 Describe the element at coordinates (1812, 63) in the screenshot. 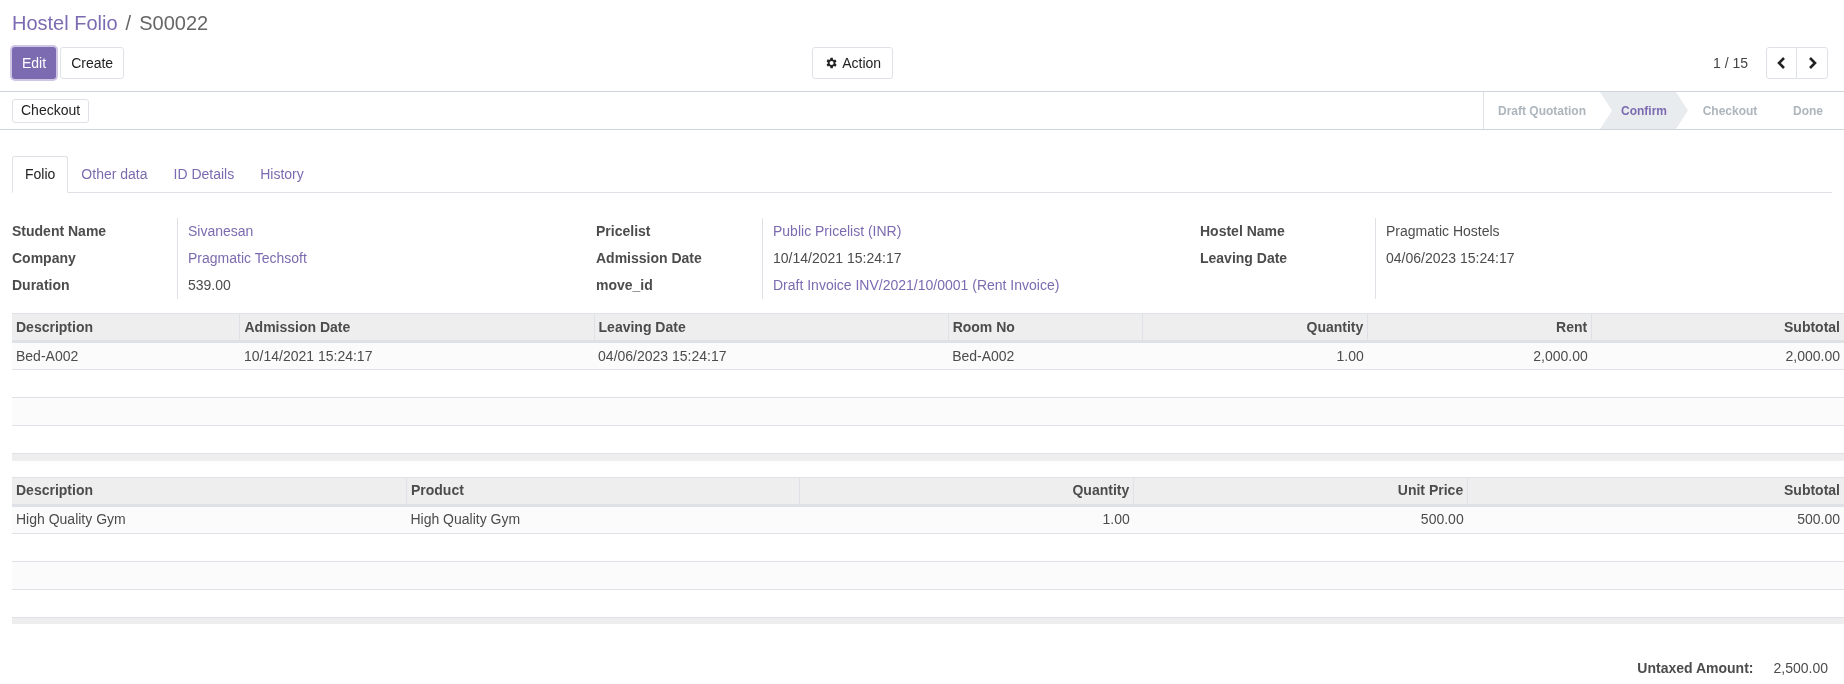

I see `chevron-right-icon` at that location.